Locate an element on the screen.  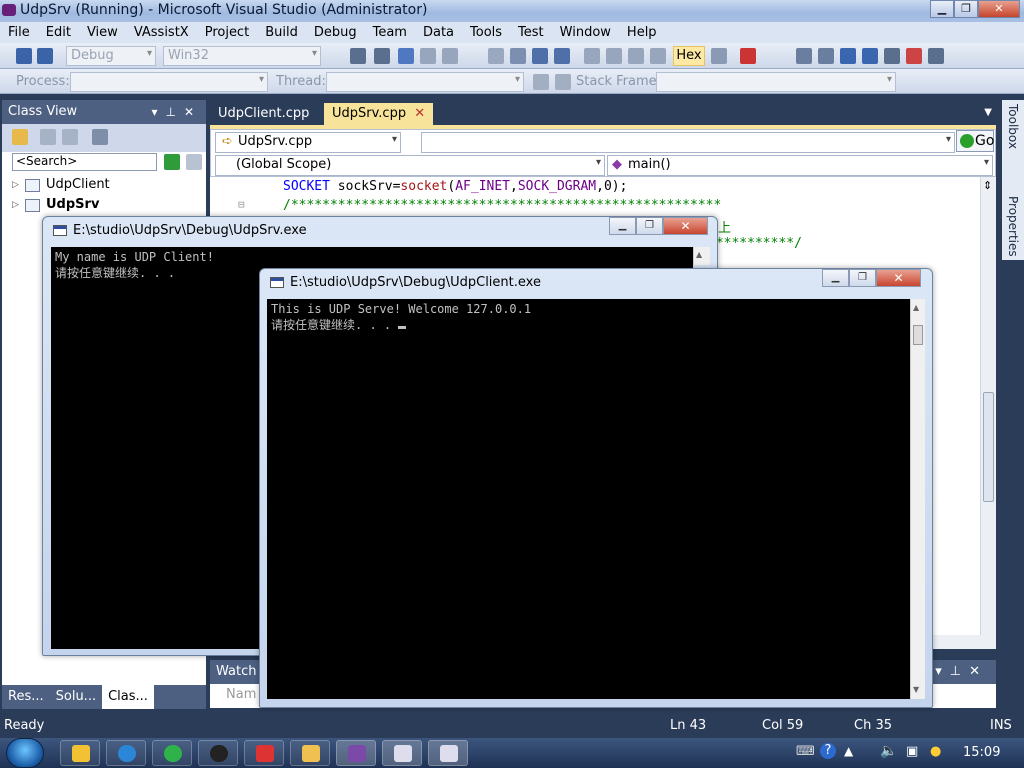
menu-build: Build is located at coordinates (281, 32).